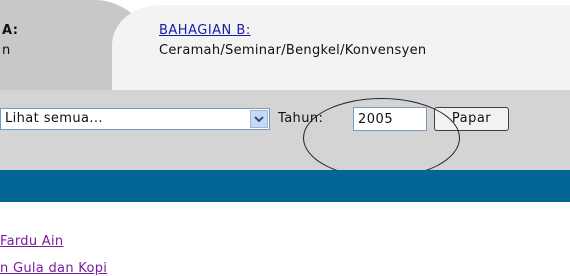  Describe the element at coordinates (301, 118) in the screenshot. I see `year-label: Tahun:` at that location.